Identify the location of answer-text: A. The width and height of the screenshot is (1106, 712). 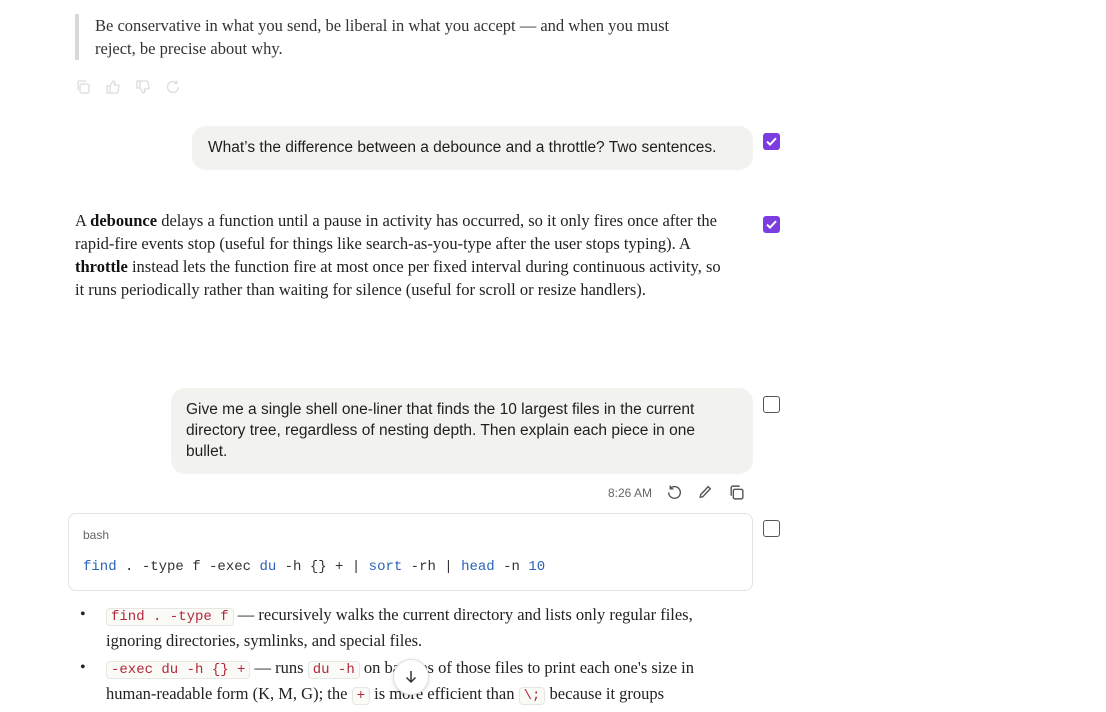
(83, 220).